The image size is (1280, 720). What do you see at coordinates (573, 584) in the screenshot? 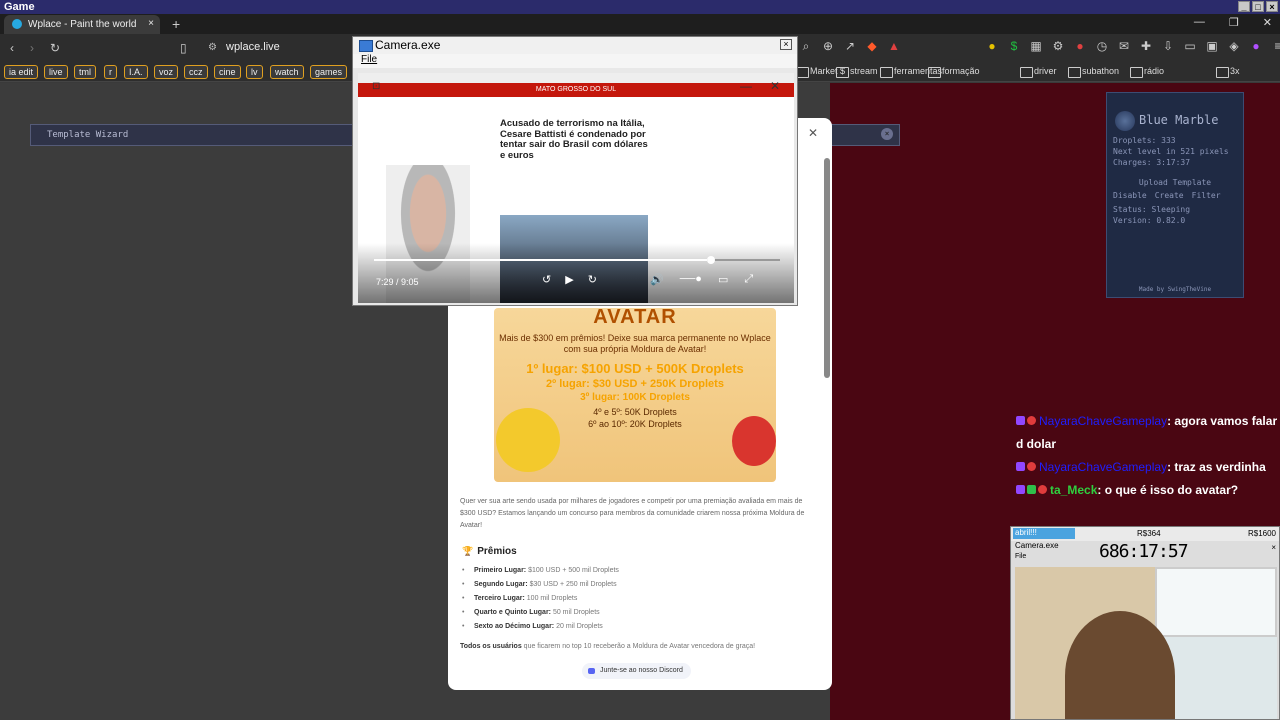
I see `prize-reward: $30 USD + 250 mil Droplets` at bounding box center [573, 584].